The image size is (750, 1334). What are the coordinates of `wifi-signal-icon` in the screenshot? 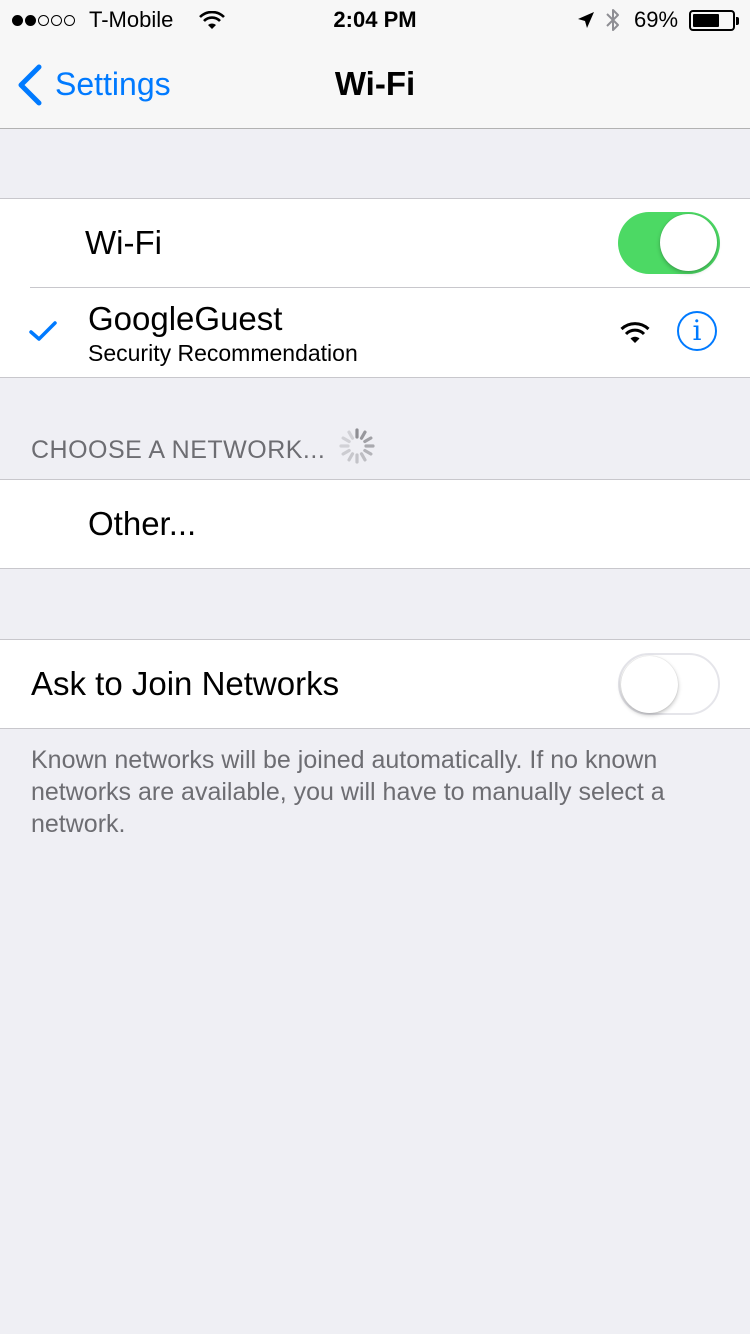 It's located at (635, 332).